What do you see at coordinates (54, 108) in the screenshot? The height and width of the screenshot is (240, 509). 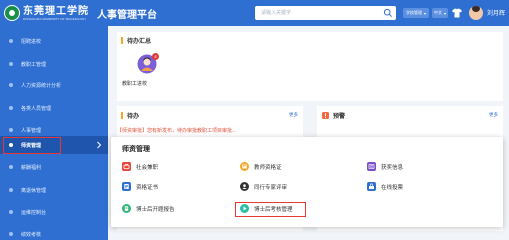 I see `sidebar-item-personnel: 各类人员管理` at bounding box center [54, 108].